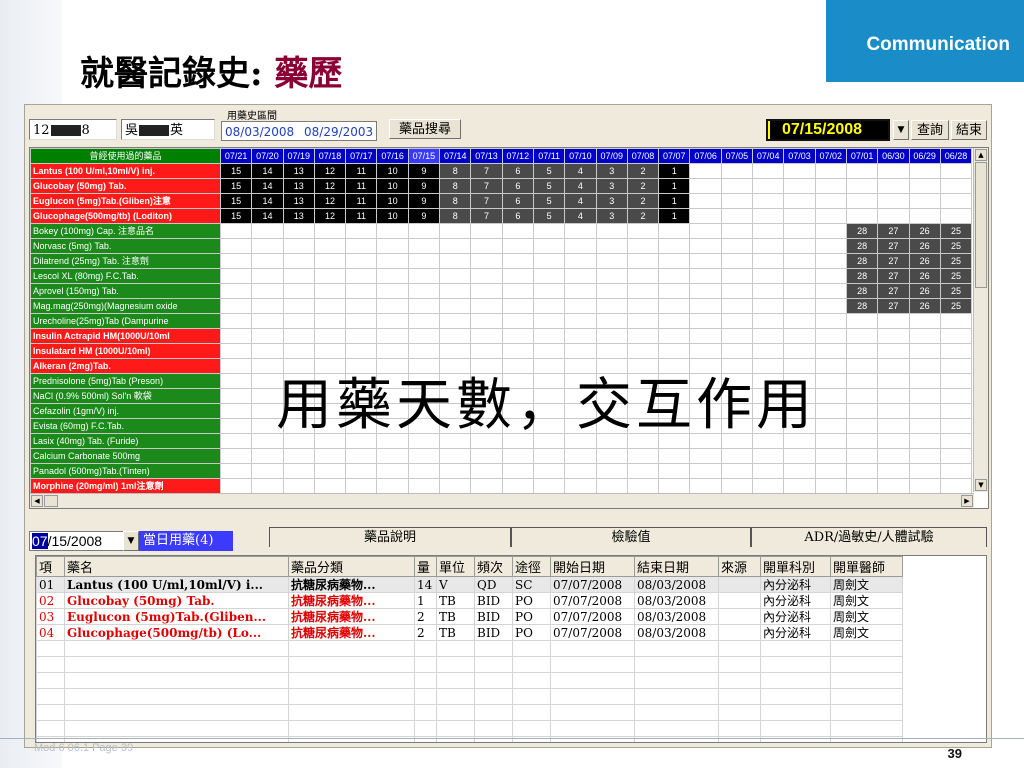 Image resolution: width=1024 pixels, height=768 pixels. I want to click on drug-row: Dilatrend (25mg) Tab. 注意劑 28 27 26 25, so click(501, 261).